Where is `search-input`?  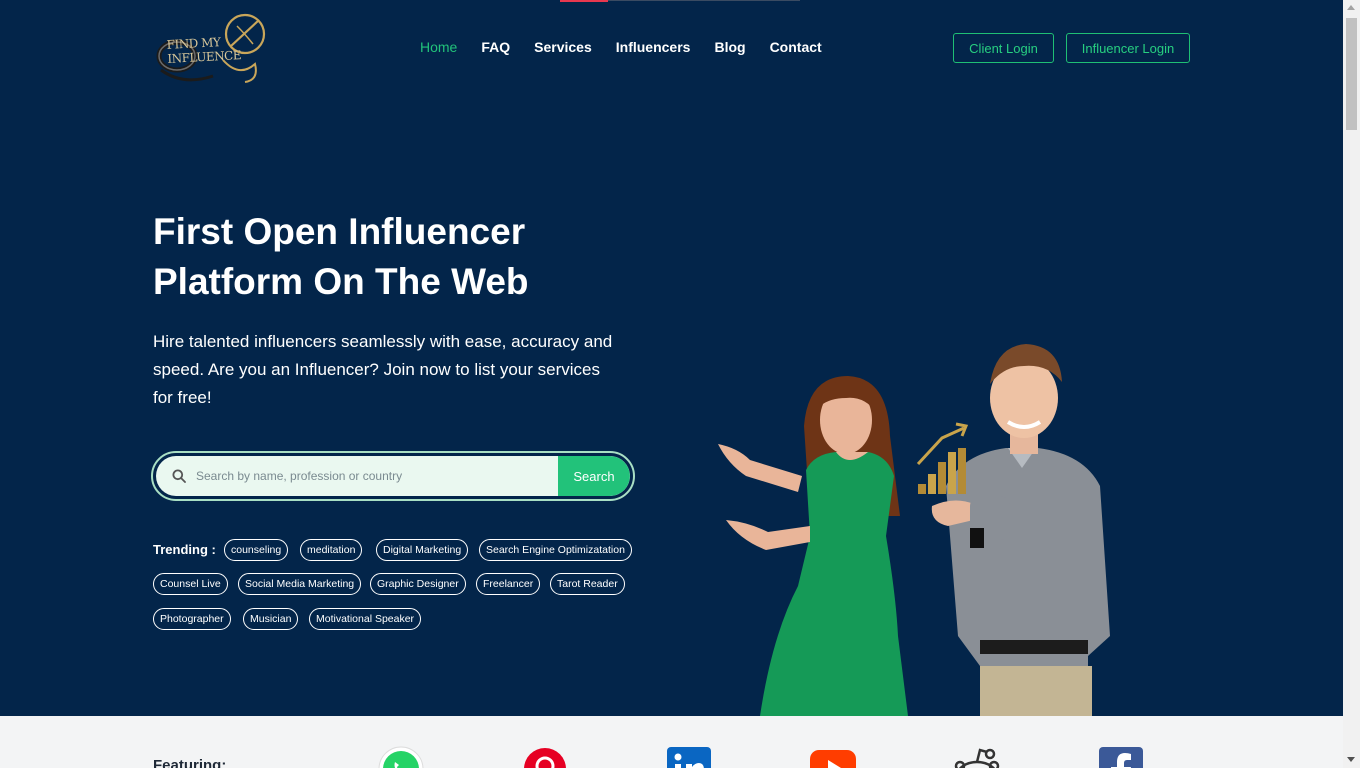
search-input is located at coordinates (376, 476).